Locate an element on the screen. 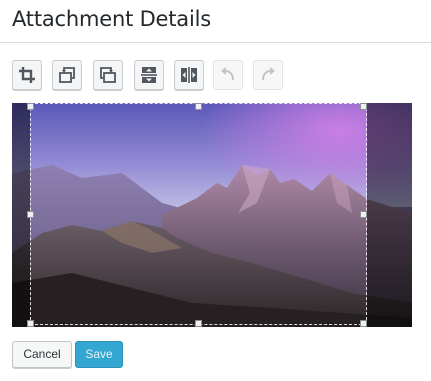 The width and height of the screenshot is (431, 381). flip-vertical-icon is located at coordinates (149, 75).